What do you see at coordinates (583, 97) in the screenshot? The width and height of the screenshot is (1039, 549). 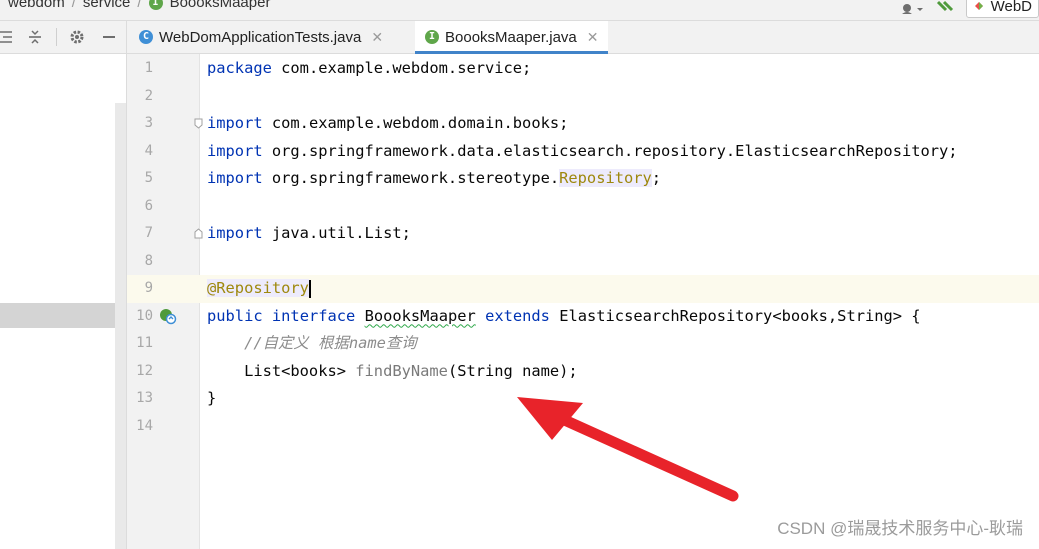 I see `code-line: 2` at bounding box center [583, 97].